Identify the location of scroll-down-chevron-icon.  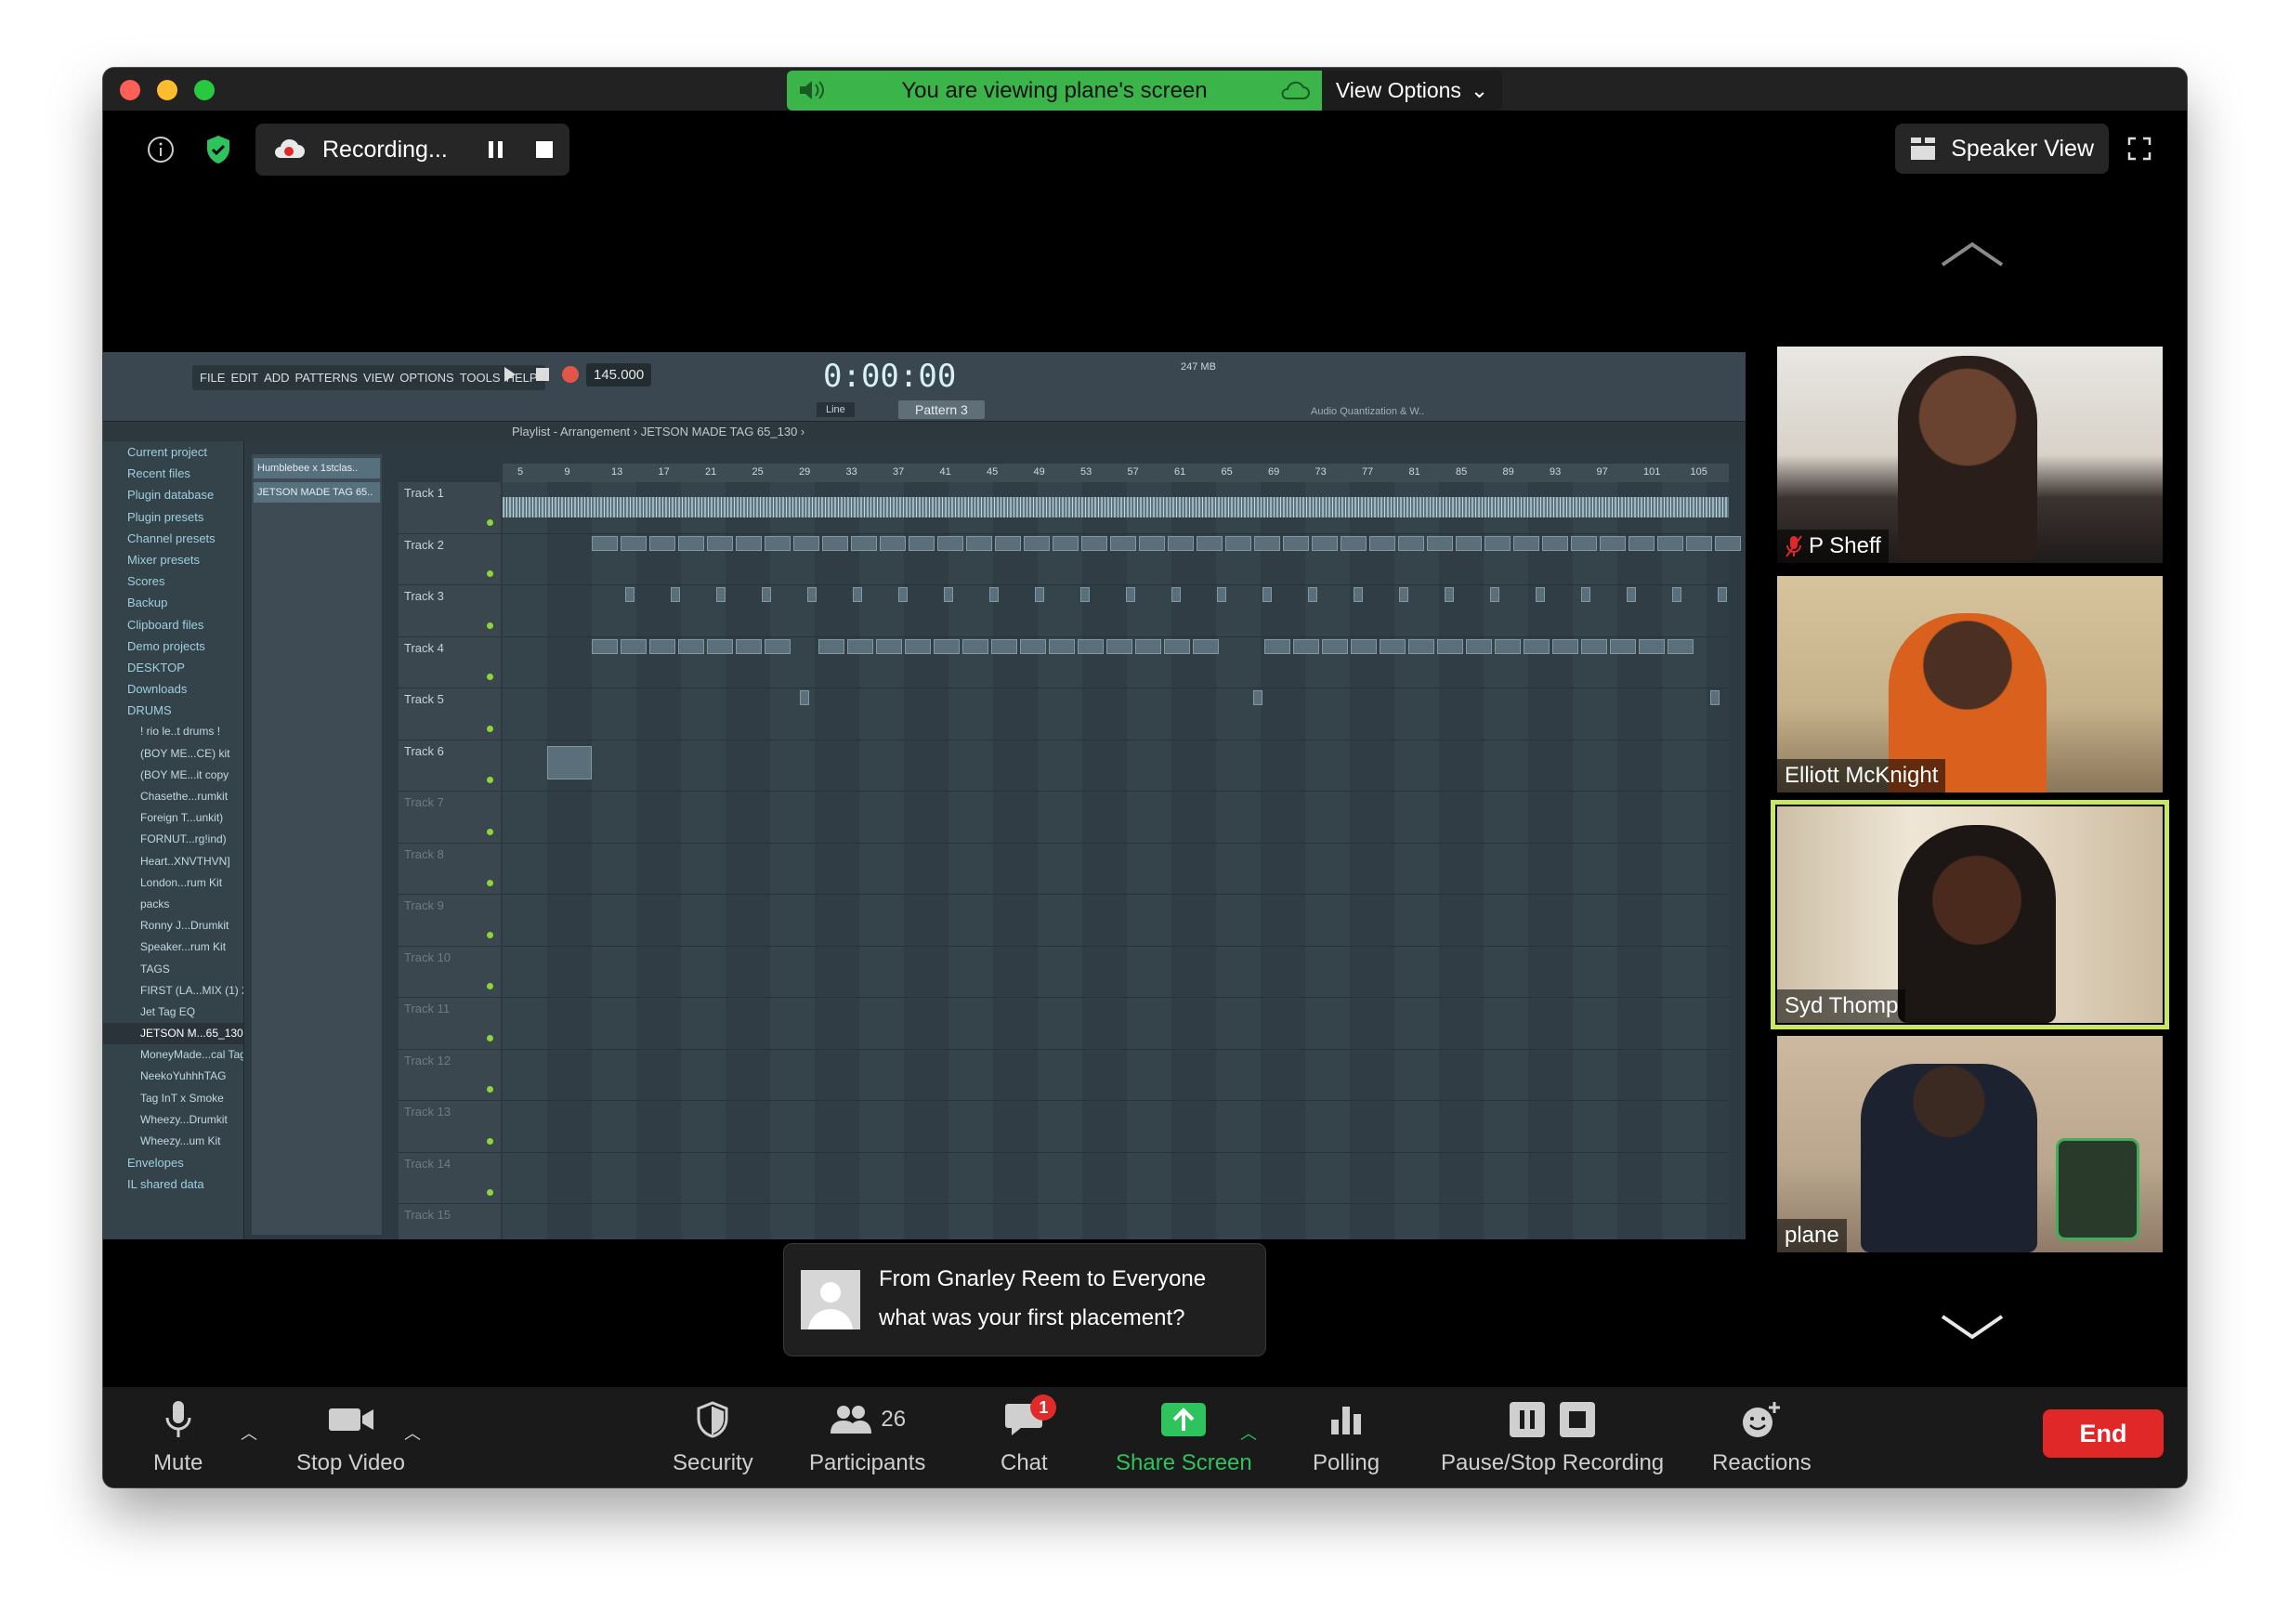
(1972, 1329).